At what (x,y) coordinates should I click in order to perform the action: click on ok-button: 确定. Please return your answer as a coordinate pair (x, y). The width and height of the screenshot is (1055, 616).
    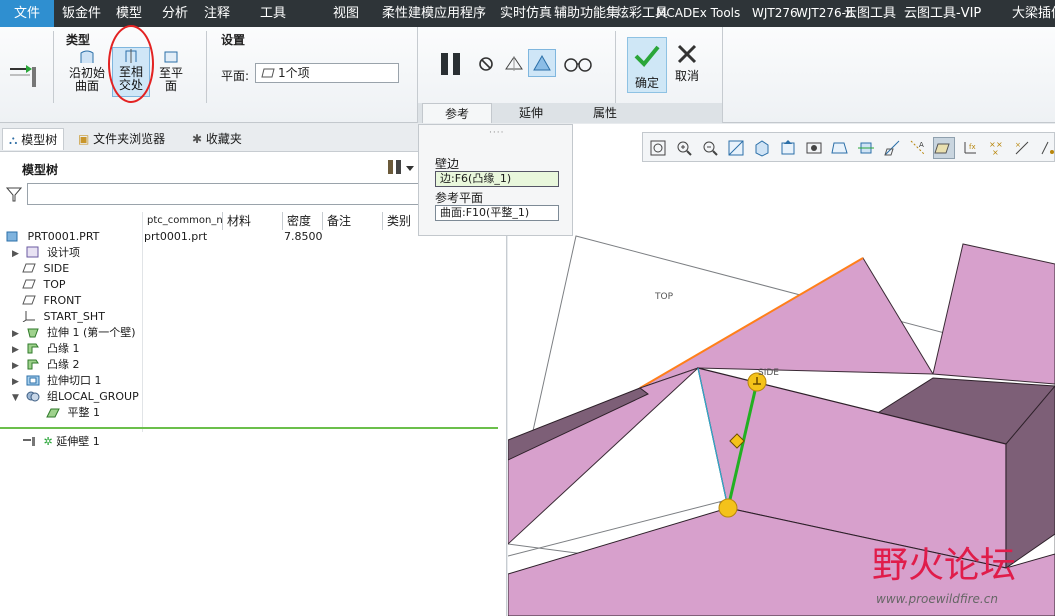
    Looking at the image, I should click on (647, 65).